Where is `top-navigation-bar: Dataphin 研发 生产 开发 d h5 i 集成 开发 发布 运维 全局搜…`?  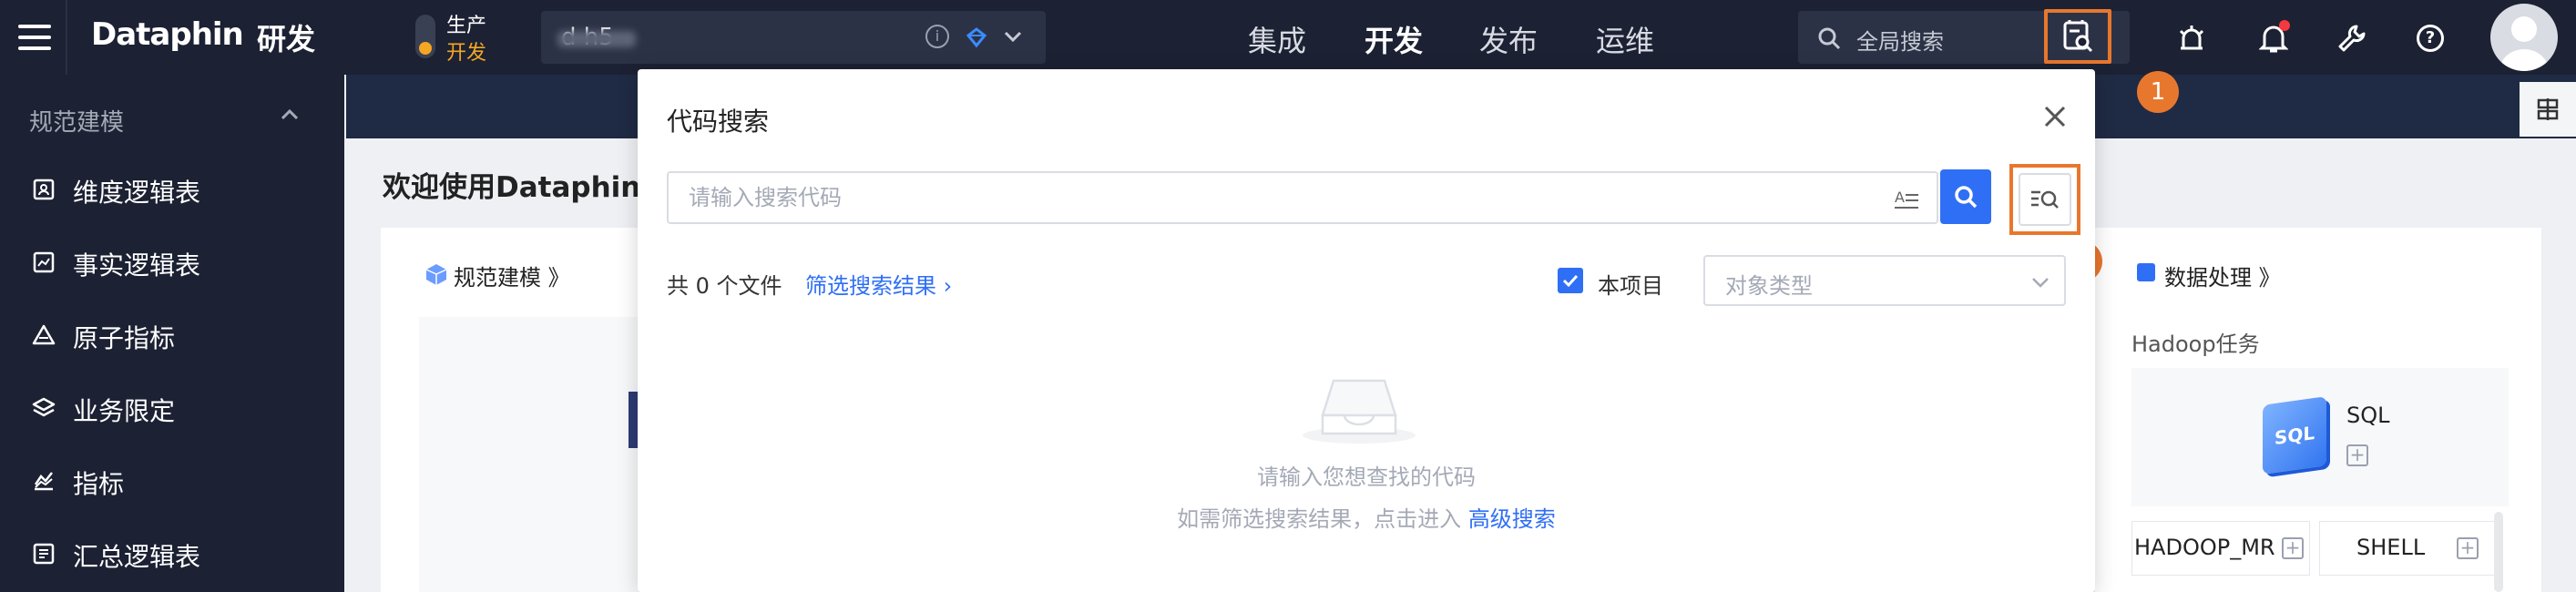 top-navigation-bar: Dataphin 研发 生产 开发 d h5 i 集成 开发 发布 运维 全局搜… is located at coordinates (1288, 38).